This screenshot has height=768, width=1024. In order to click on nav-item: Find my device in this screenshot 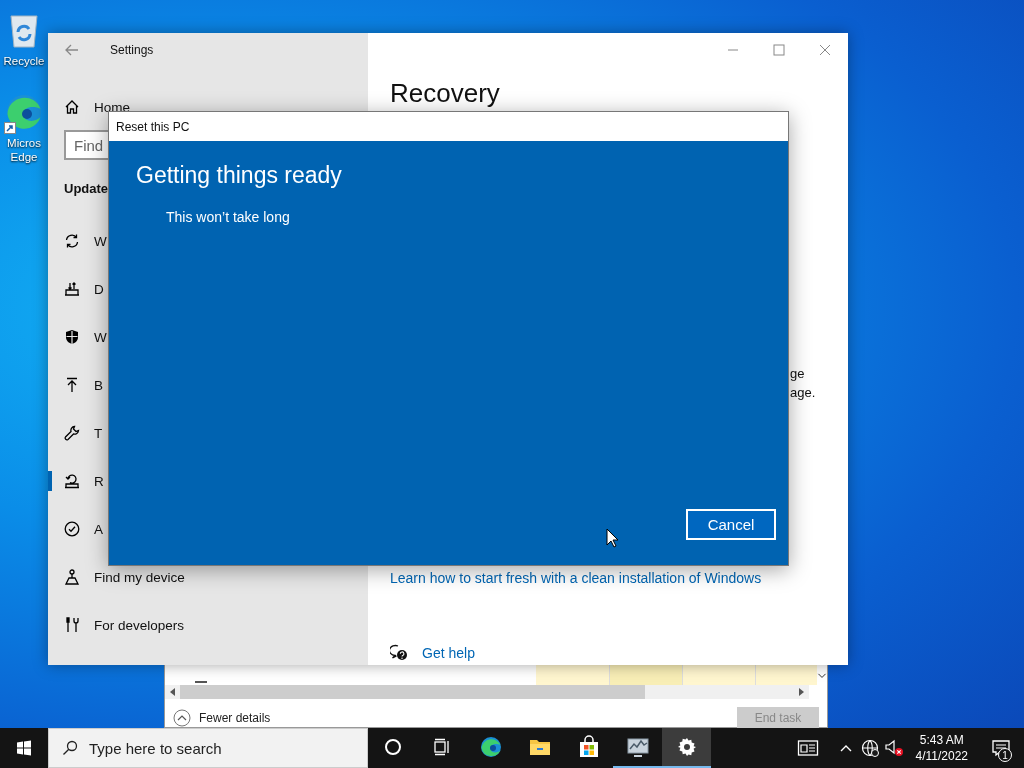, I will do `click(139, 577)`.